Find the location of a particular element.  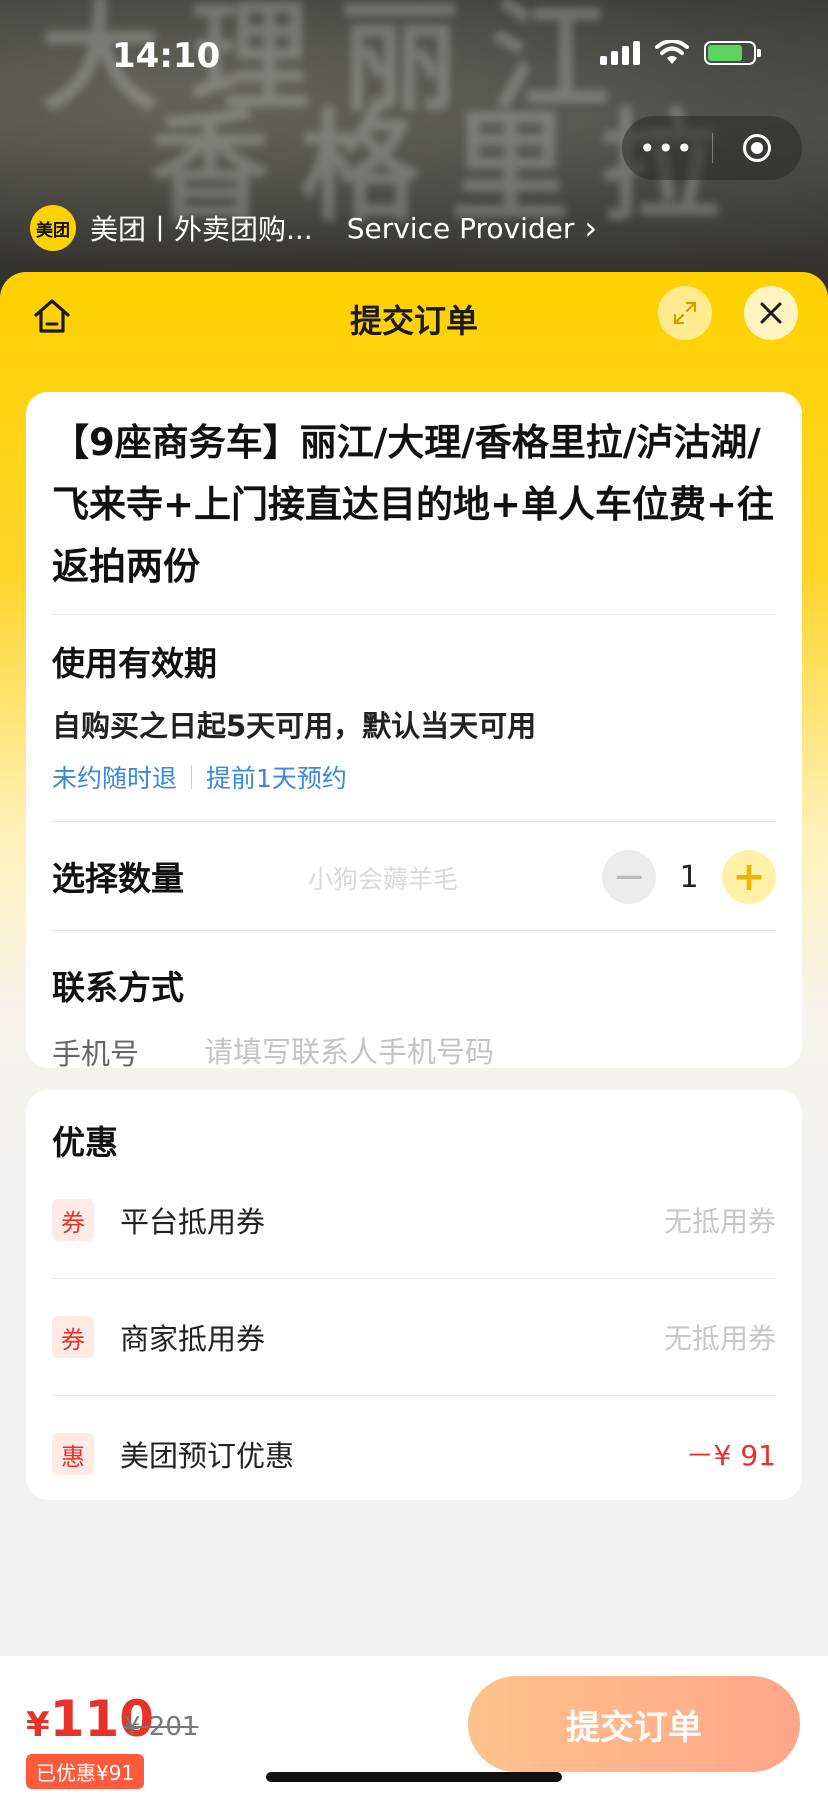

service-provider-row: 美团 美团丨外卖团购... Service Provider › is located at coordinates (313, 228).